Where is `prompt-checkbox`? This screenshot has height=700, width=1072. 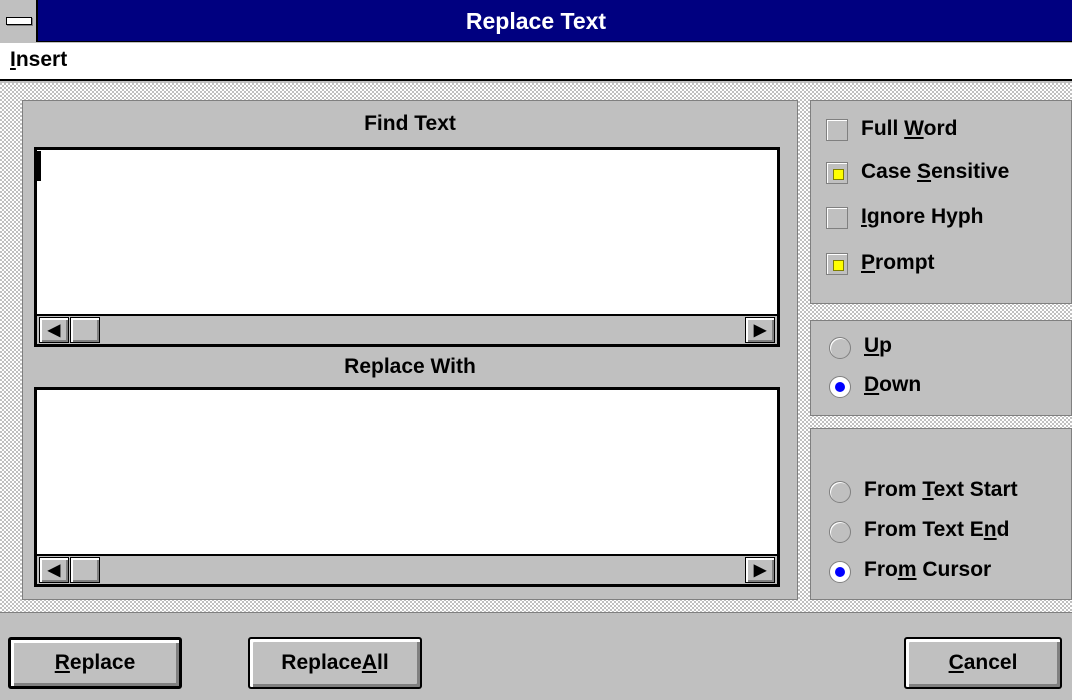 prompt-checkbox is located at coordinates (837, 264).